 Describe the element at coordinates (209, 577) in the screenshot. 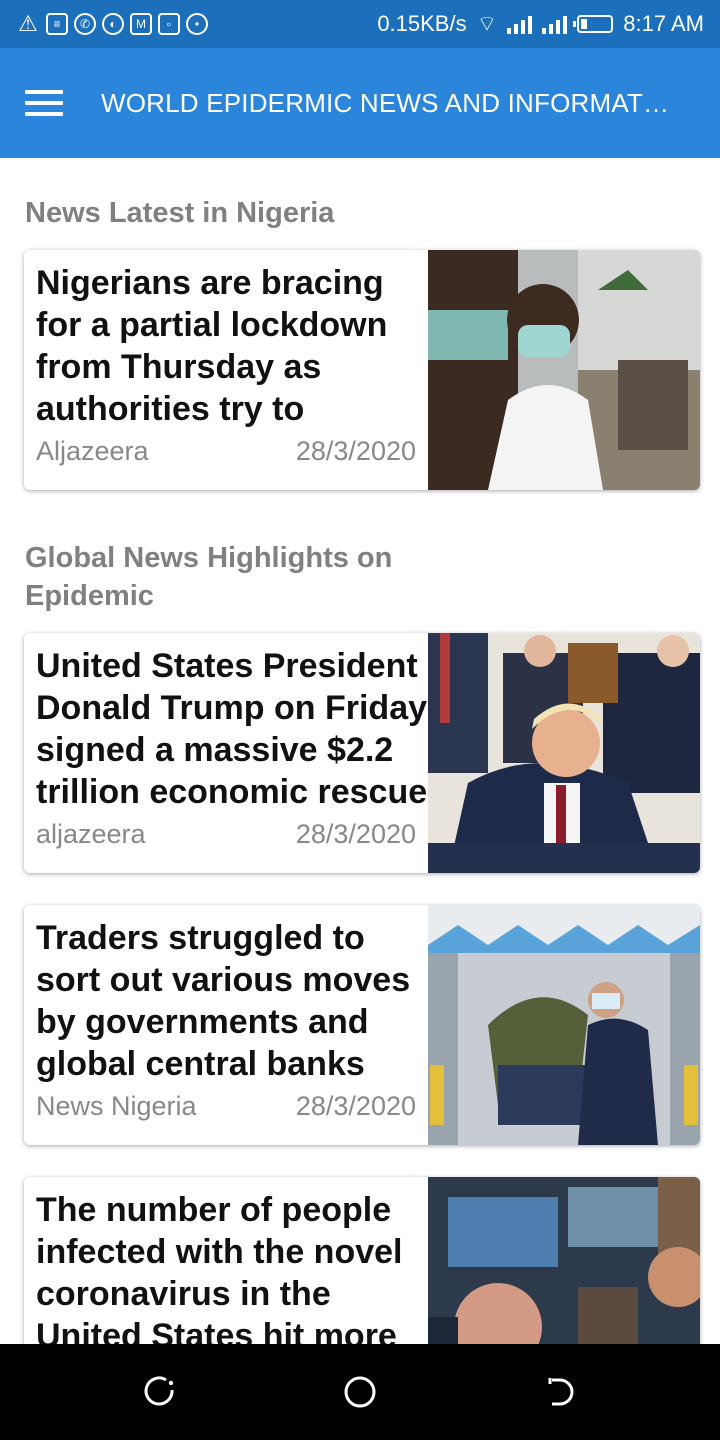

I see `section-title-global: Global News Highlights on Epidemic` at that location.